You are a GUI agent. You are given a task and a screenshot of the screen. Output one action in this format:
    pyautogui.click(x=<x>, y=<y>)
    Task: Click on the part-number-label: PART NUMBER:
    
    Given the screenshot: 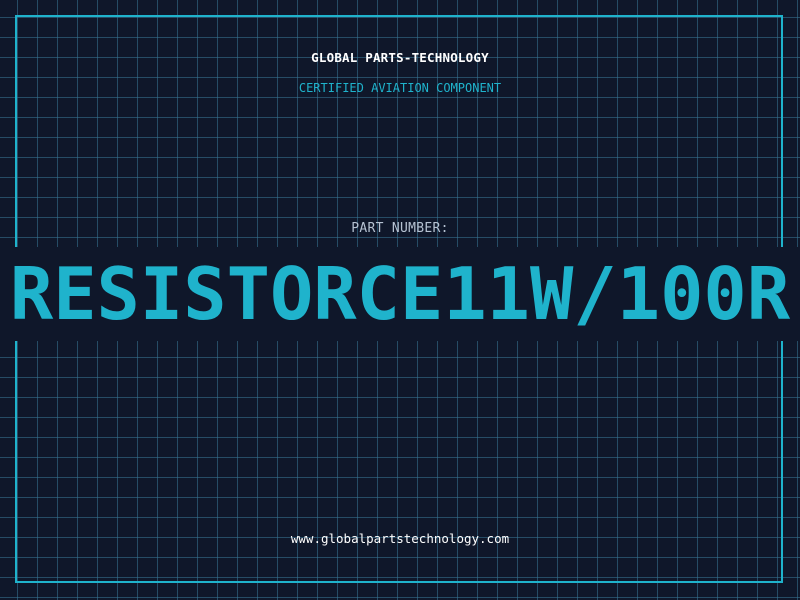 What is the action you would take?
    pyautogui.click(x=400, y=228)
    